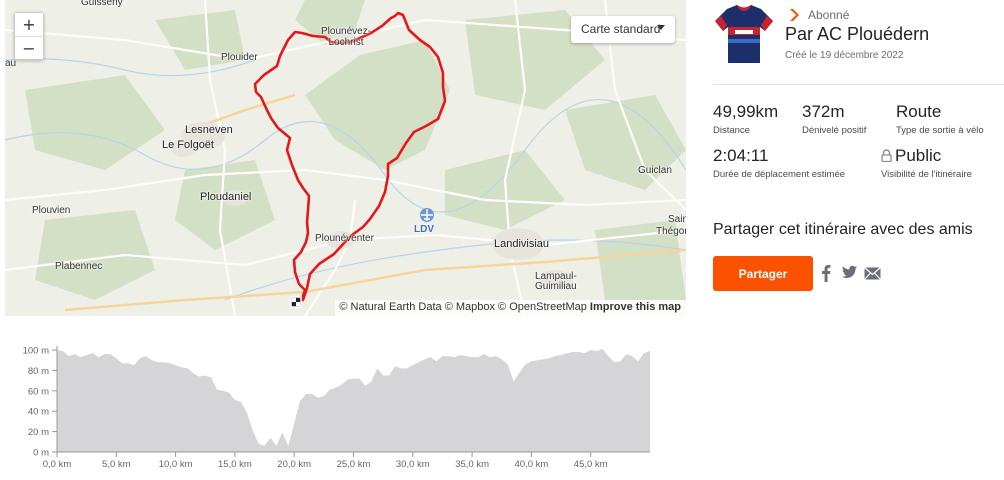 The height and width of the screenshot is (480, 1004). I want to click on stat-visibility-value: Public, so click(918, 155).